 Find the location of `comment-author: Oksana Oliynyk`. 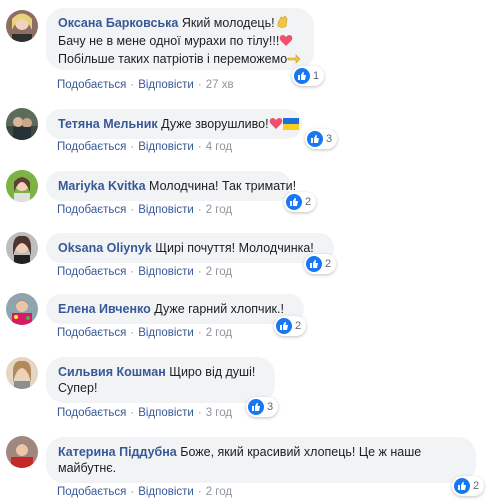

comment-author: Oksana Oliynyk is located at coordinates (105, 248).